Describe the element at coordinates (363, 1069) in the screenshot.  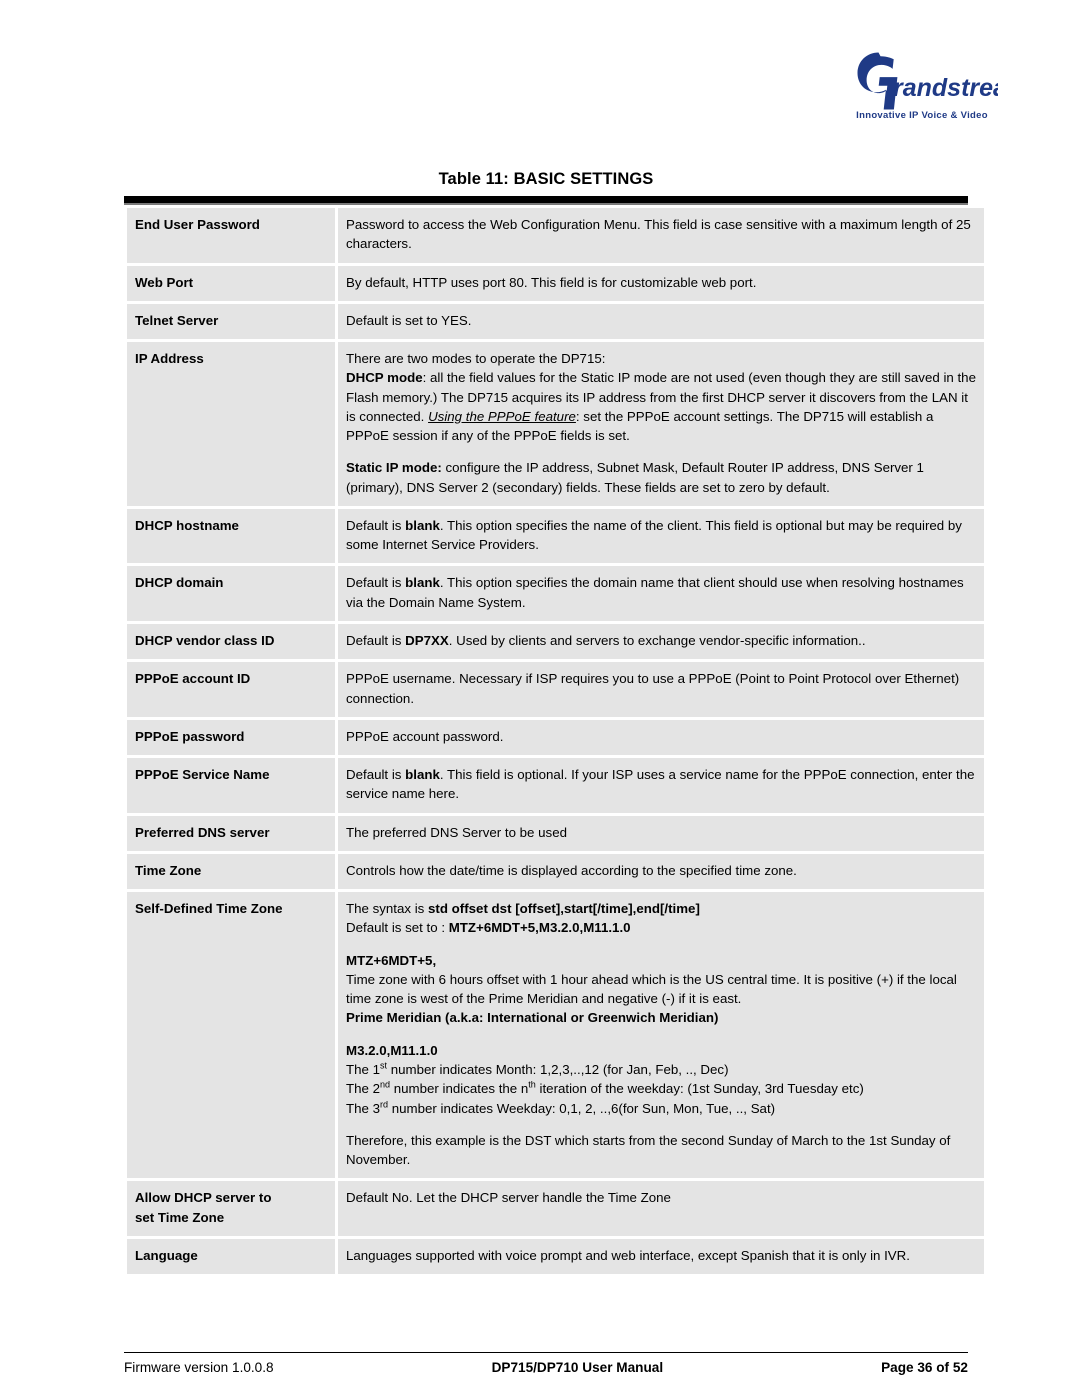
I see `ordinal-1-pre: The 1` at that location.